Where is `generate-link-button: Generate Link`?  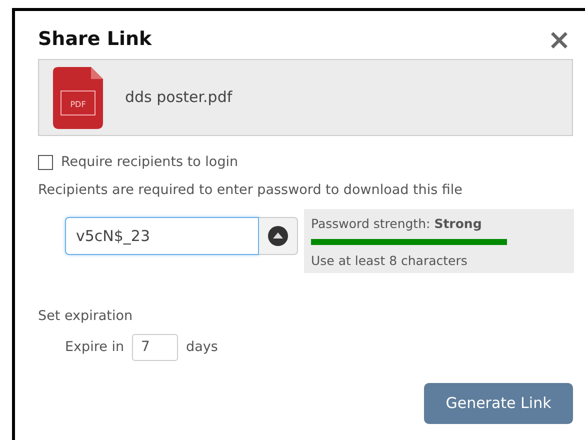
generate-link-button: Generate Link is located at coordinates (498, 403).